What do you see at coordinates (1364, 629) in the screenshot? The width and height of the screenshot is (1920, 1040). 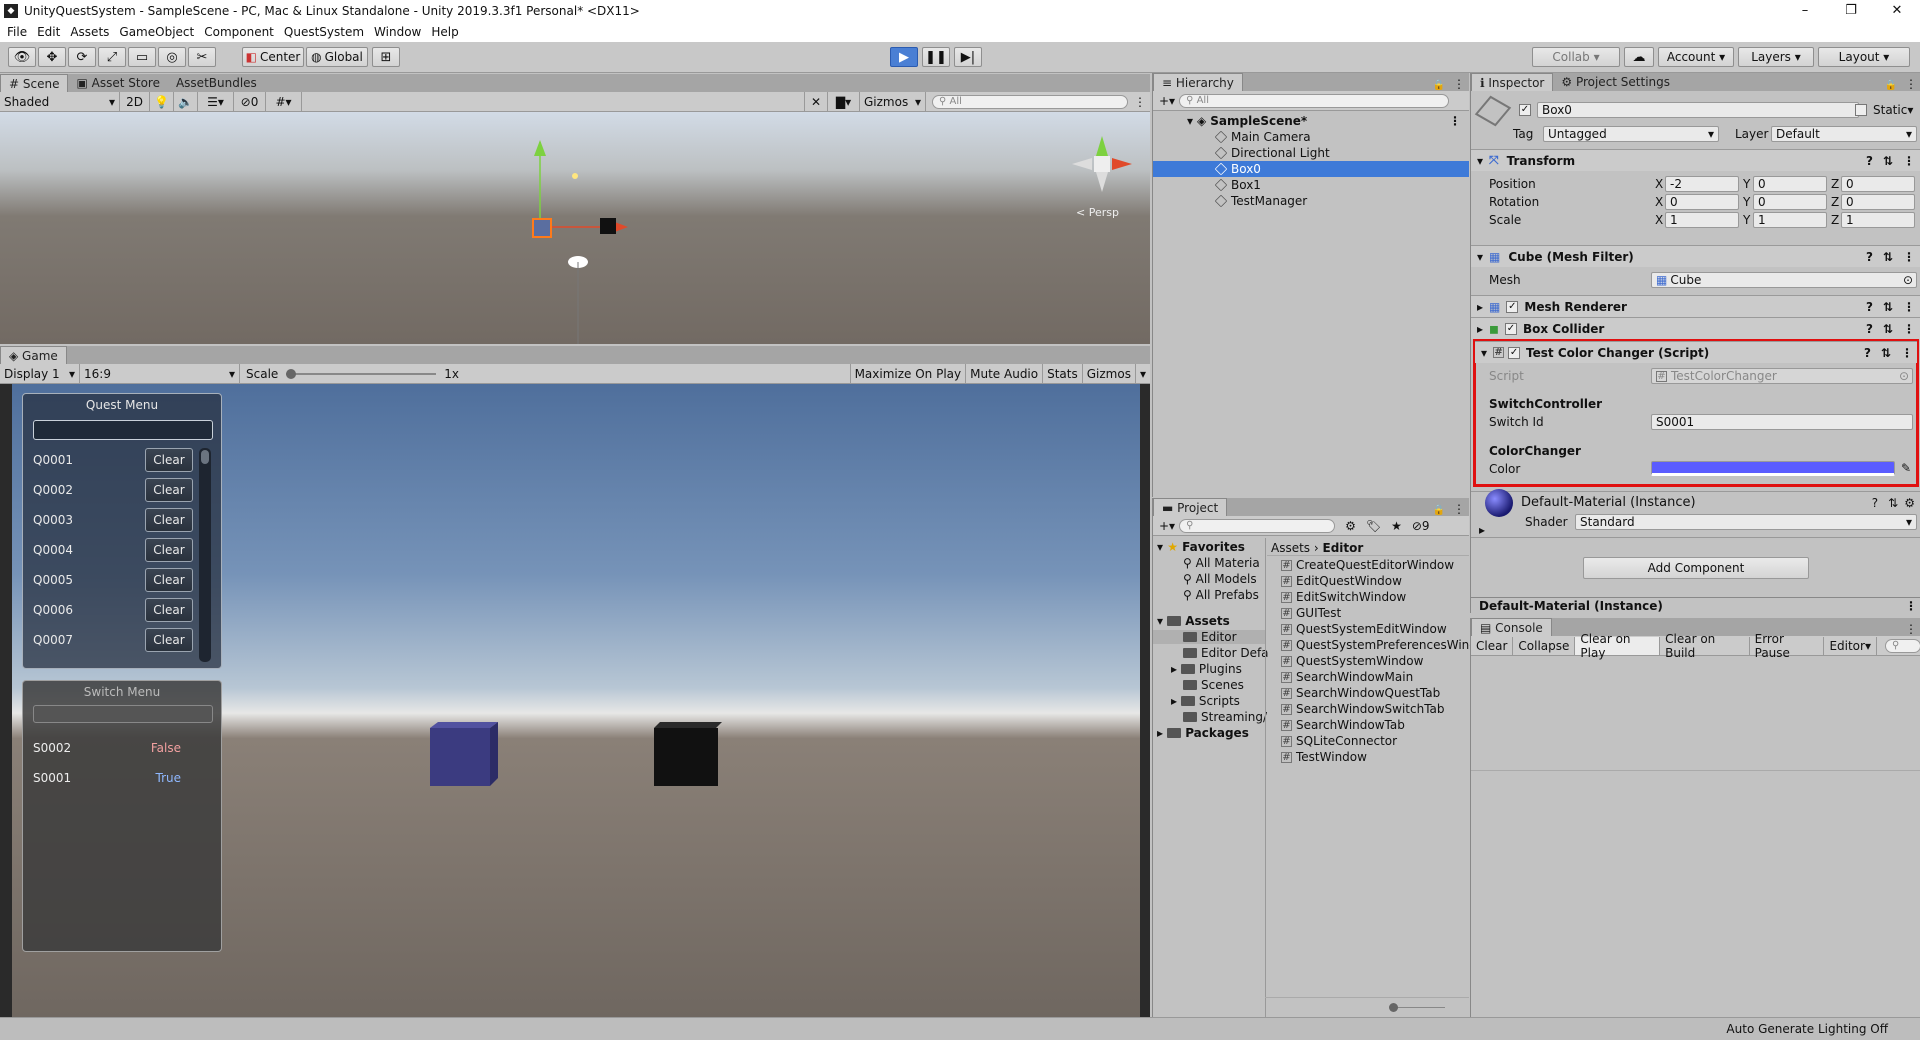 I see `project-file-item: # QuestSystemEditWindow` at bounding box center [1364, 629].